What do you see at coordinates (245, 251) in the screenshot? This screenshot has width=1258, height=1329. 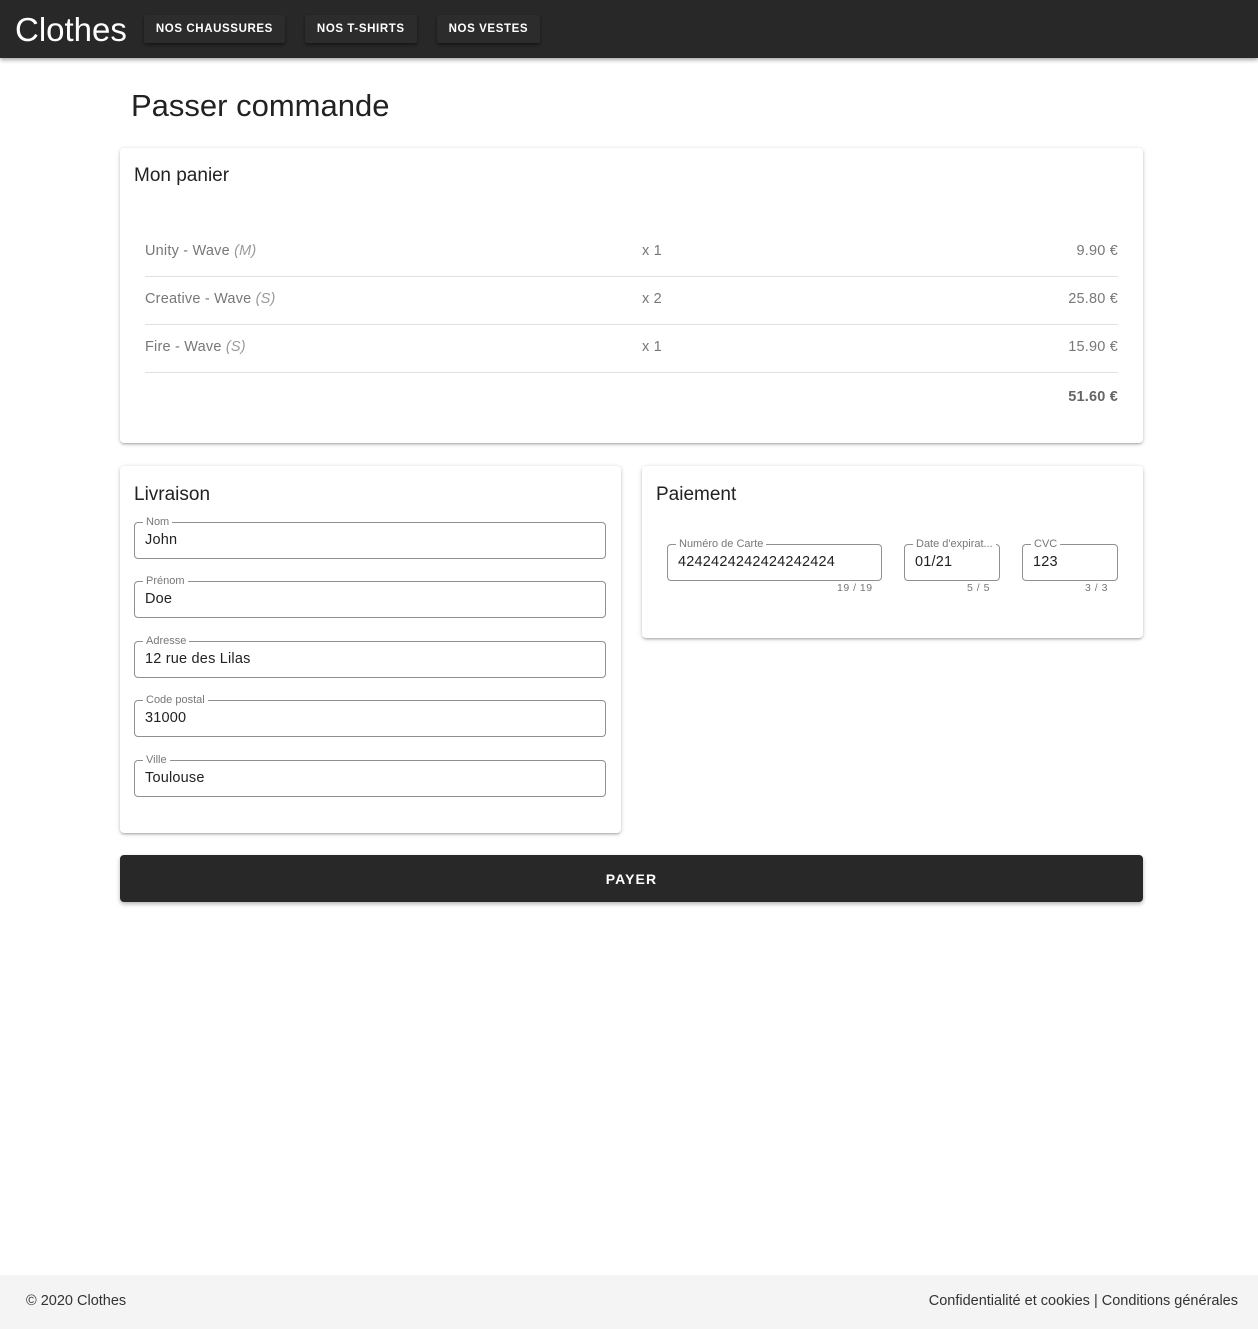 I see `item-size: (M)` at bounding box center [245, 251].